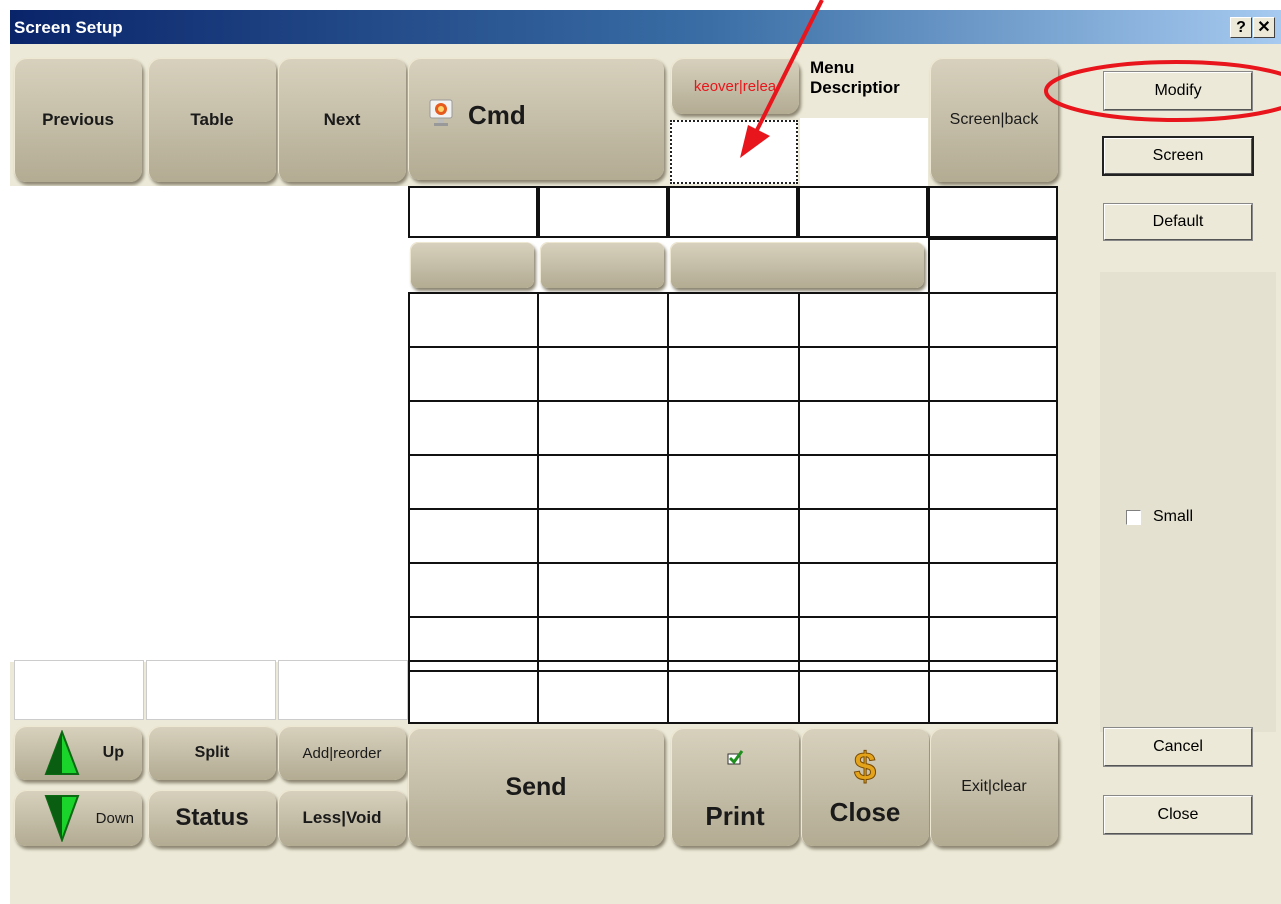  I want to click on close-order-label: Close, so click(865, 811).